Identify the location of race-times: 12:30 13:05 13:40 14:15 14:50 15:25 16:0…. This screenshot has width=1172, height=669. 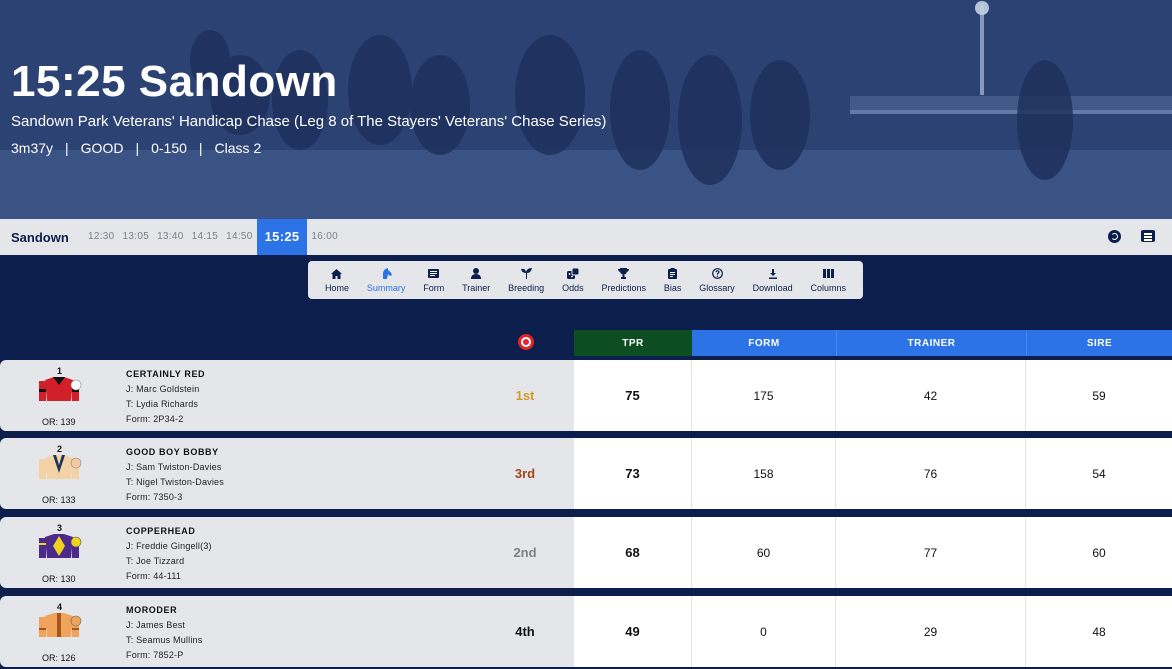
(213, 237).